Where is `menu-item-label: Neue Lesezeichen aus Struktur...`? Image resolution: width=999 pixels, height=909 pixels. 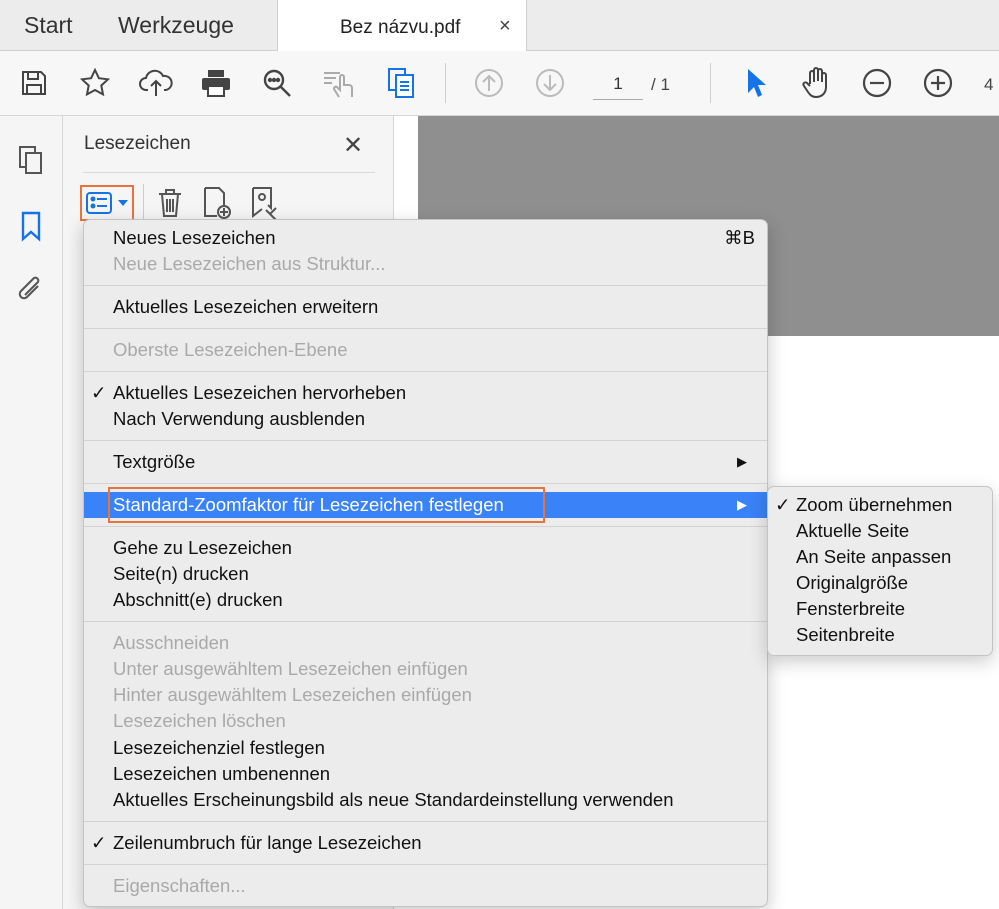
menu-item-label: Neue Lesezeichen aus Struktur... is located at coordinates (249, 263).